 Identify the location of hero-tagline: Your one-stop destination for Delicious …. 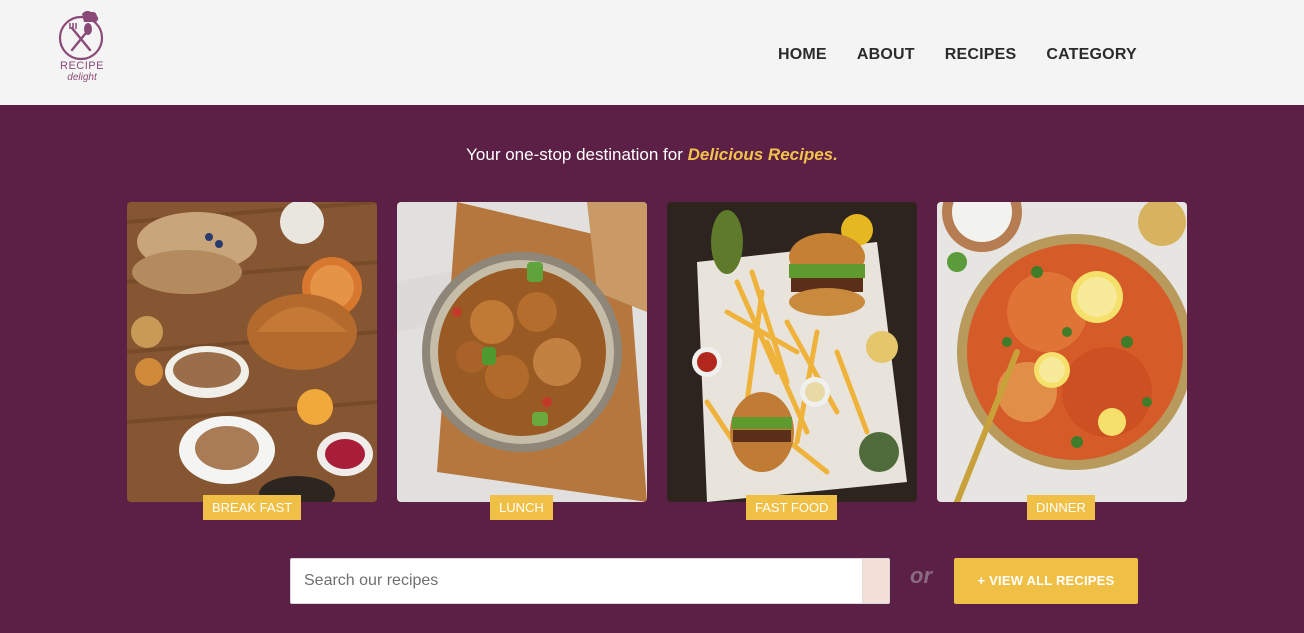
(652, 155).